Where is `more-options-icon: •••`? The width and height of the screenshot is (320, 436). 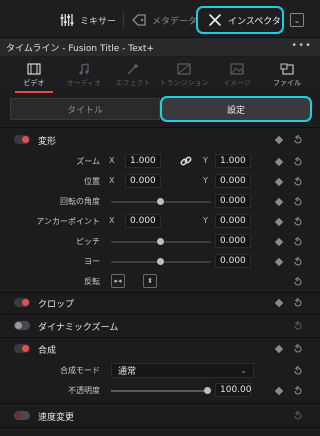 more-options-icon: ••• is located at coordinates (301, 45).